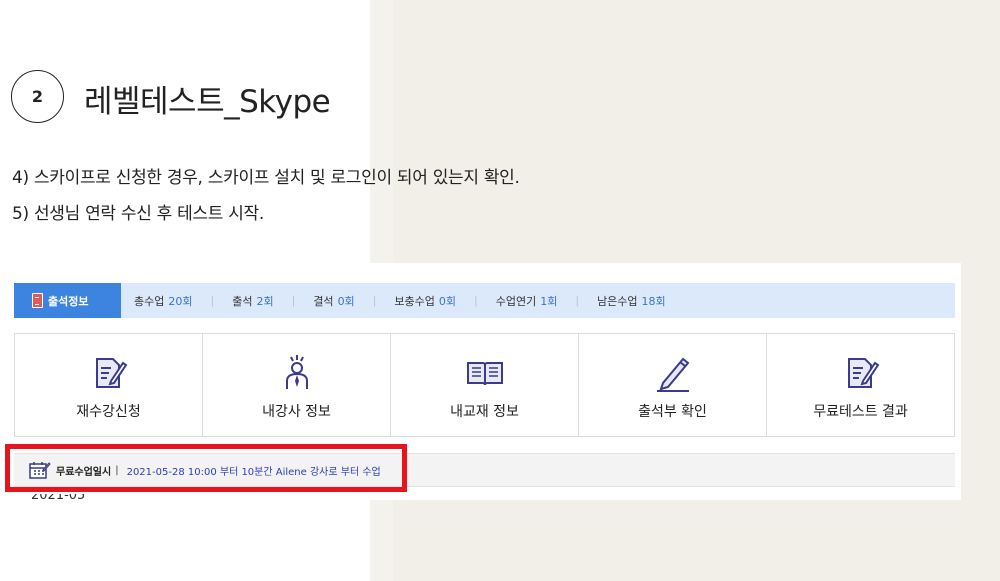 The image size is (1000, 581). I want to click on stat-value: 1회, so click(549, 301).